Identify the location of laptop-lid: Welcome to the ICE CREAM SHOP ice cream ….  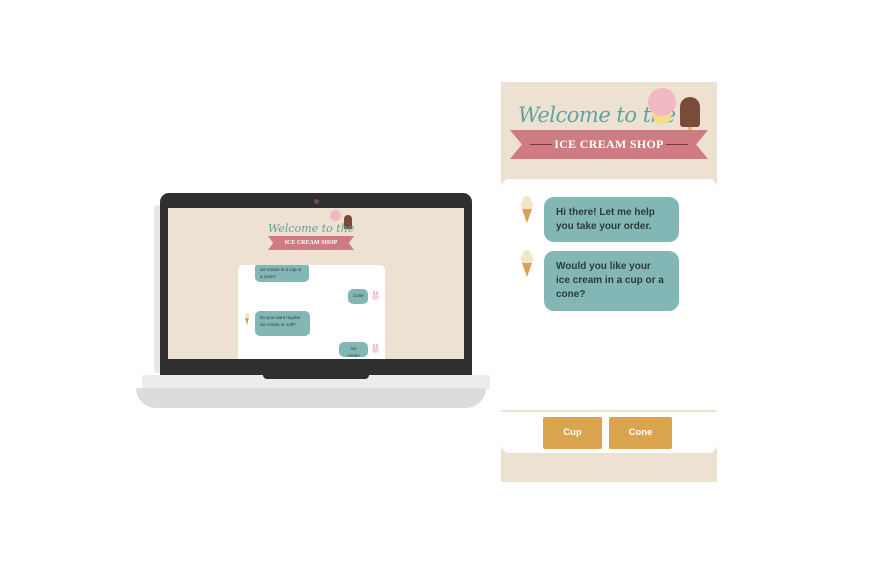
(316, 285).